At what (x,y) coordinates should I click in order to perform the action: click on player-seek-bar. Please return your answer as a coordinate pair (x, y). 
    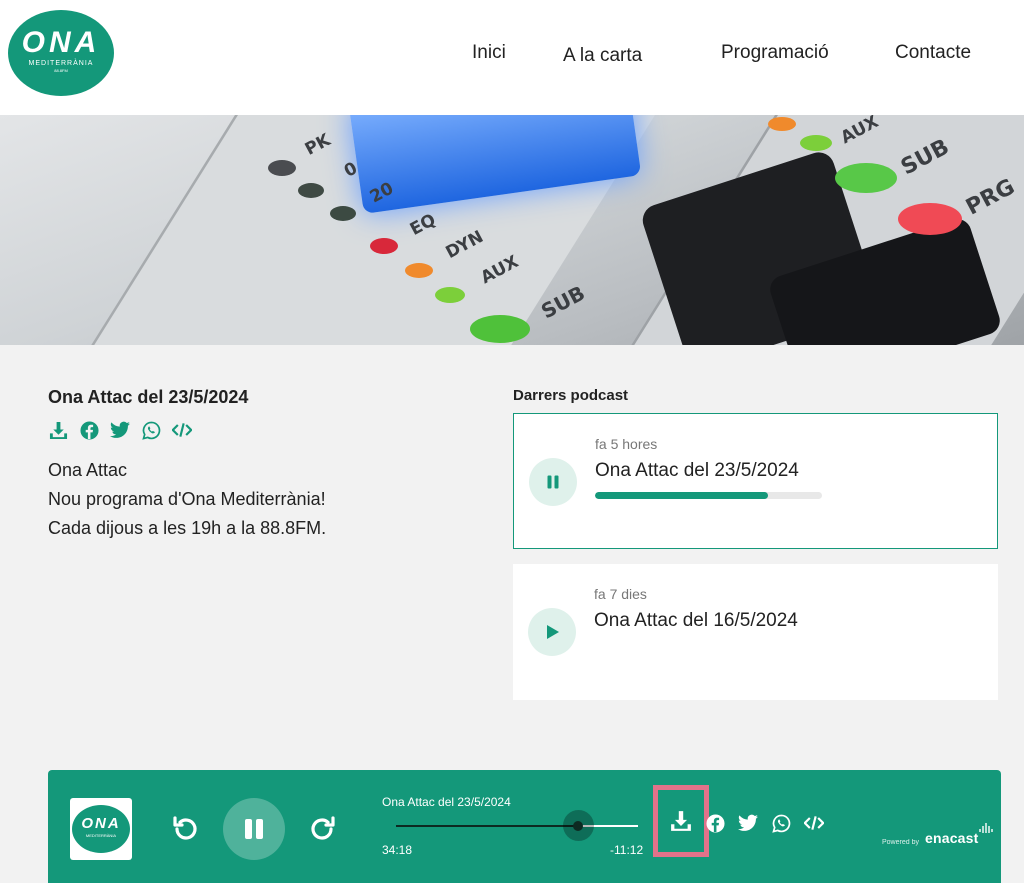
    Looking at the image, I should click on (517, 825).